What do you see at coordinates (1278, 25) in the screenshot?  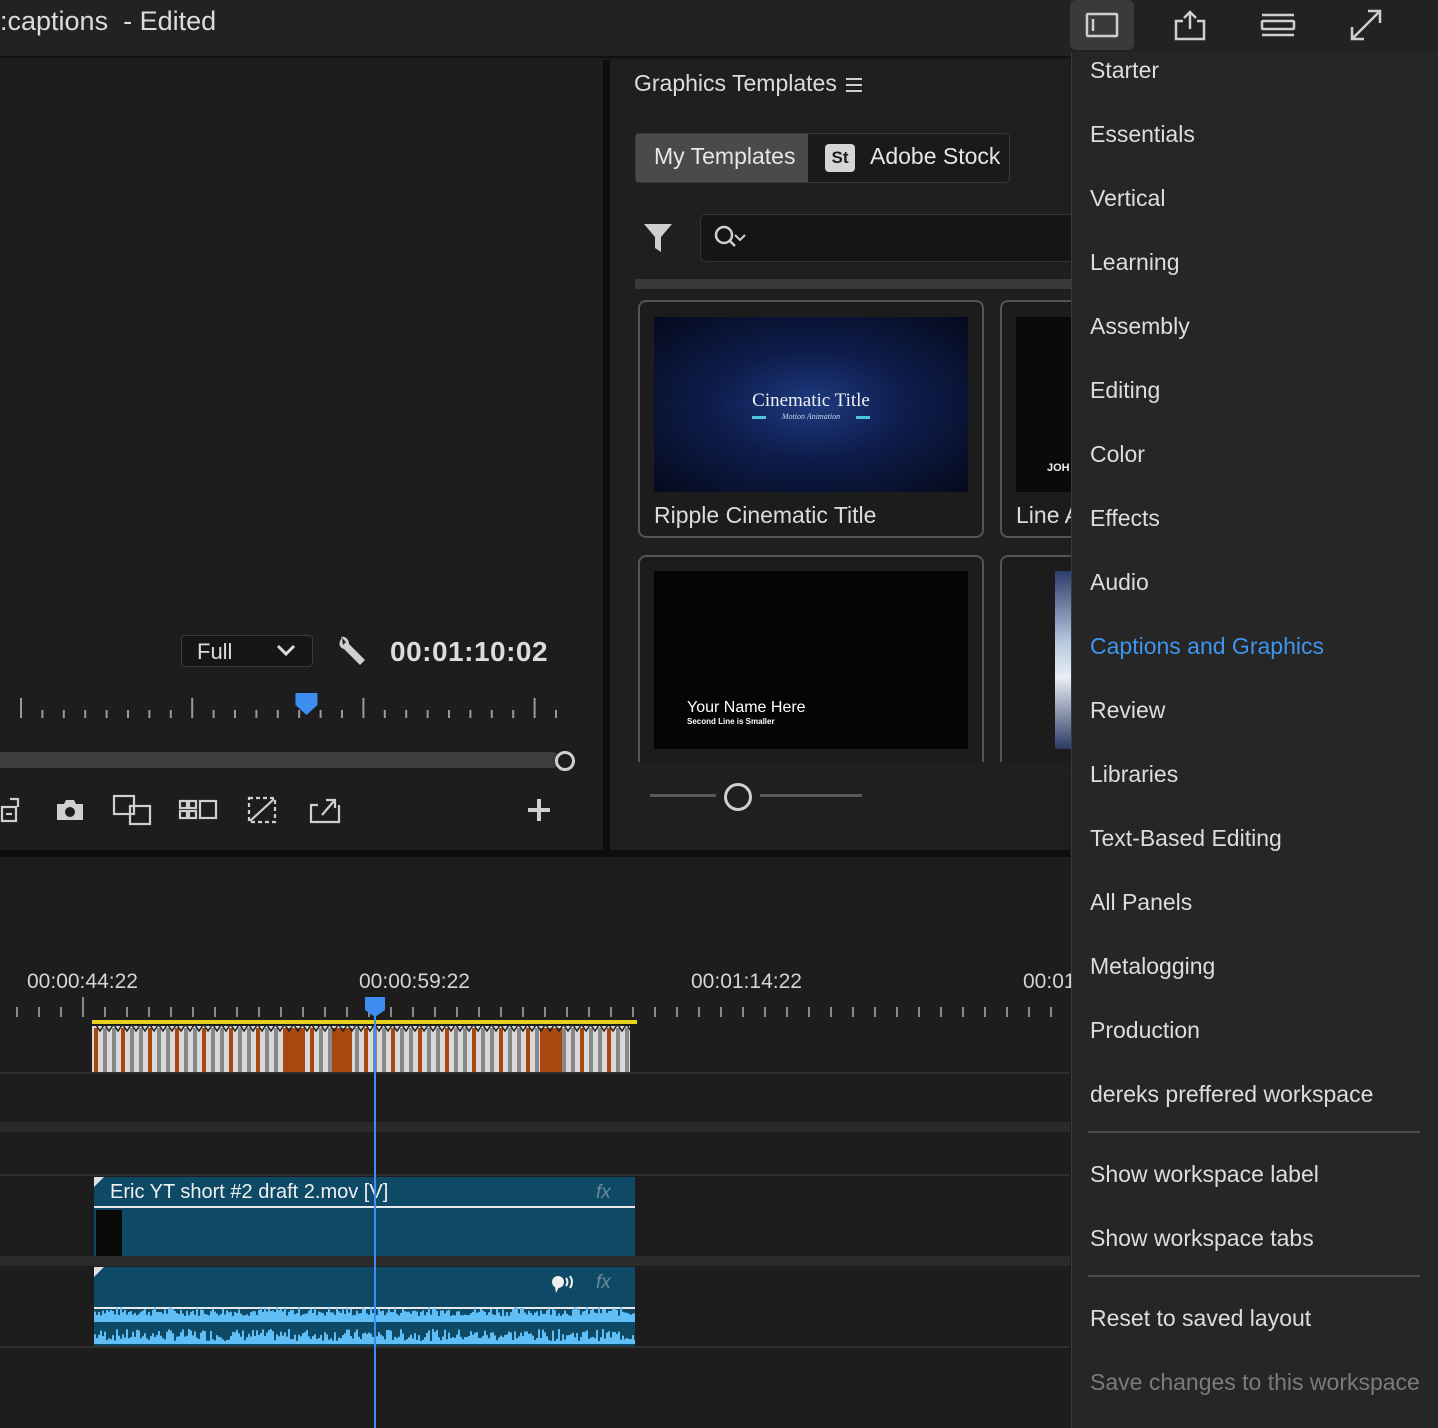 I see `quick-export-icon` at bounding box center [1278, 25].